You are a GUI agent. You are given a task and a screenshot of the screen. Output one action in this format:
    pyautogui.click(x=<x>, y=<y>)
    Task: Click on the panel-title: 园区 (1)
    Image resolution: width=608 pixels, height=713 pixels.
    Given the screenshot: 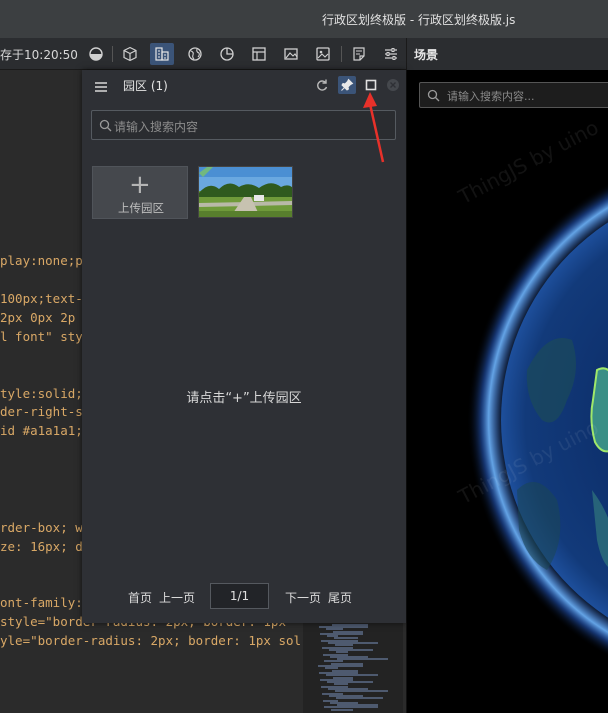 What is the action you would take?
    pyautogui.click(x=145, y=86)
    